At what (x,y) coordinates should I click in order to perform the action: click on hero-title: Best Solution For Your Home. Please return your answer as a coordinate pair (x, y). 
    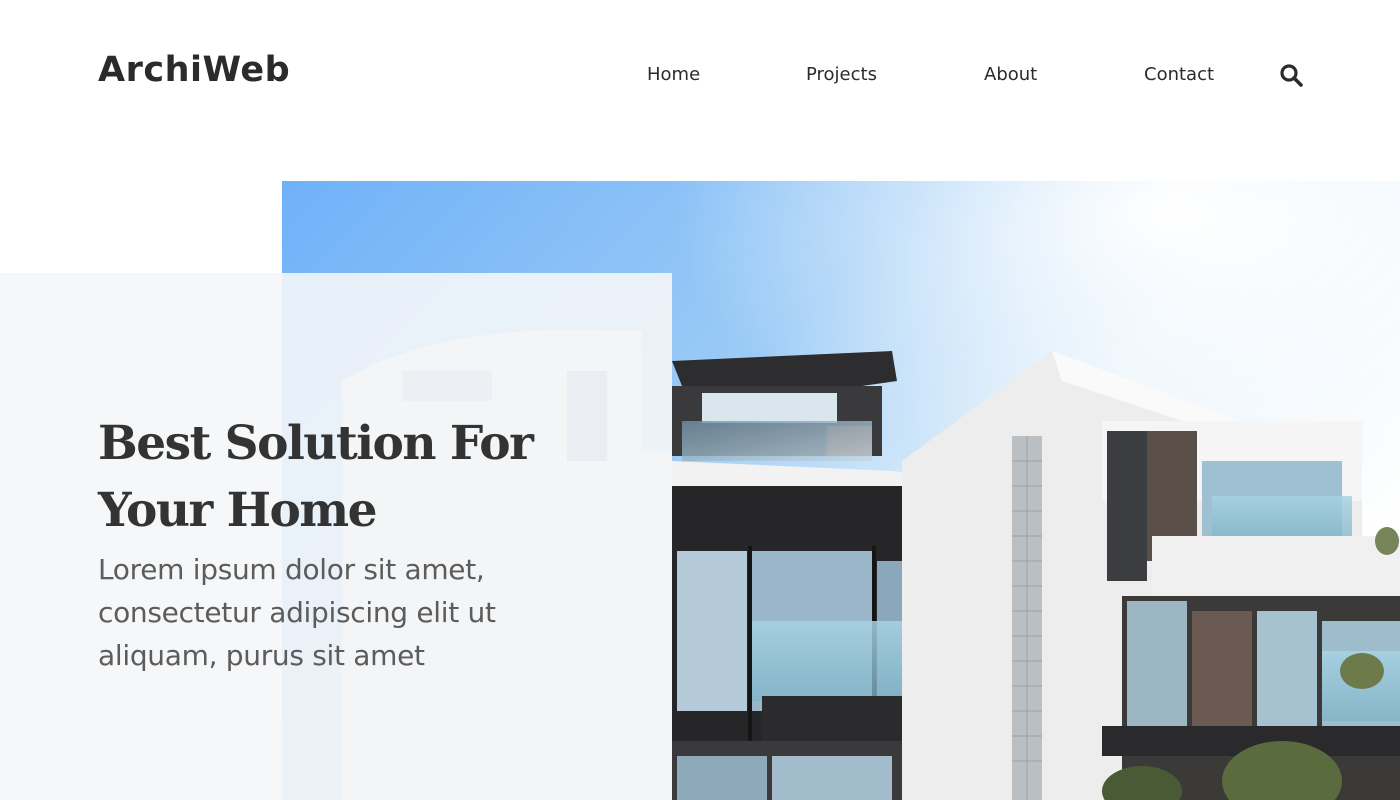
    Looking at the image, I should click on (316, 477).